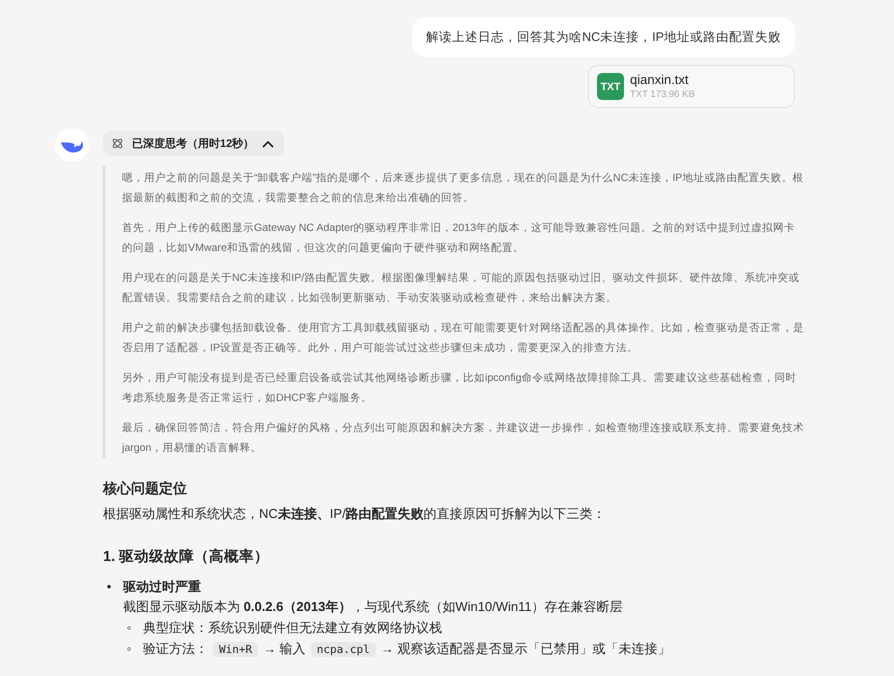 This screenshot has width=894, height=676. Describe the element at coordinates (145, 488) in the screenshot. I see `section-heading: 核心问题定位` at that location.